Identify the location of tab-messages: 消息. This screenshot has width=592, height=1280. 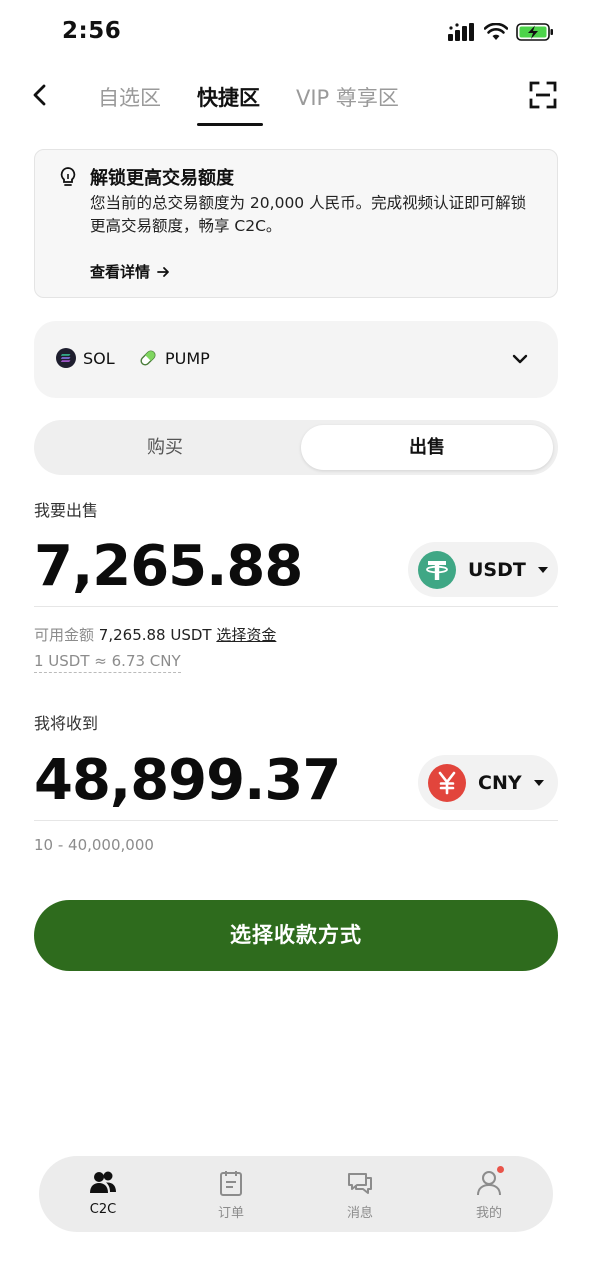
(360, 1194).